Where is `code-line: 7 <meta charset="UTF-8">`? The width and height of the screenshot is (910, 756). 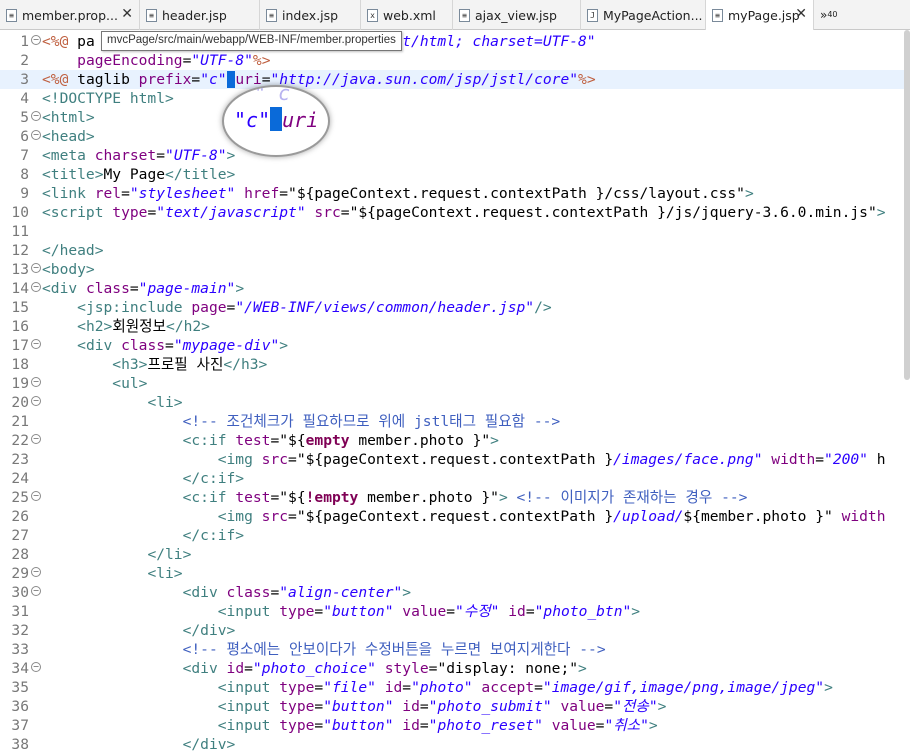
code-line: 7 <meta charset="UTF-8"> is located at coordinates (455, 155).